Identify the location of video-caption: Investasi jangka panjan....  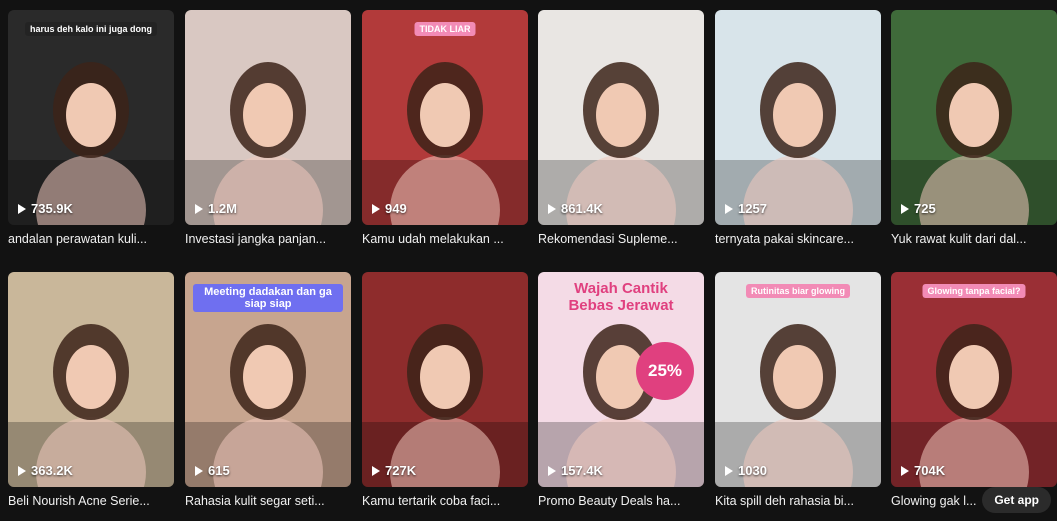
(268, 239).